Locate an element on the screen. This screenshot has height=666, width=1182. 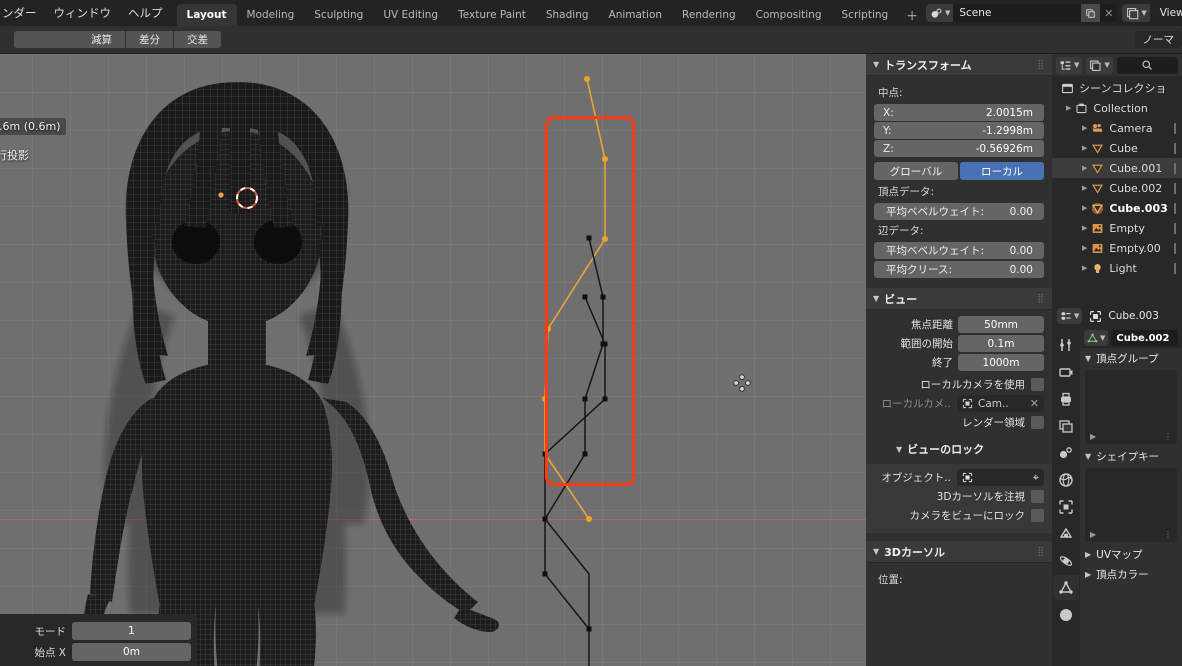
outliner-filter-dropdown: ▼ is located at coordinates (1099, 65).